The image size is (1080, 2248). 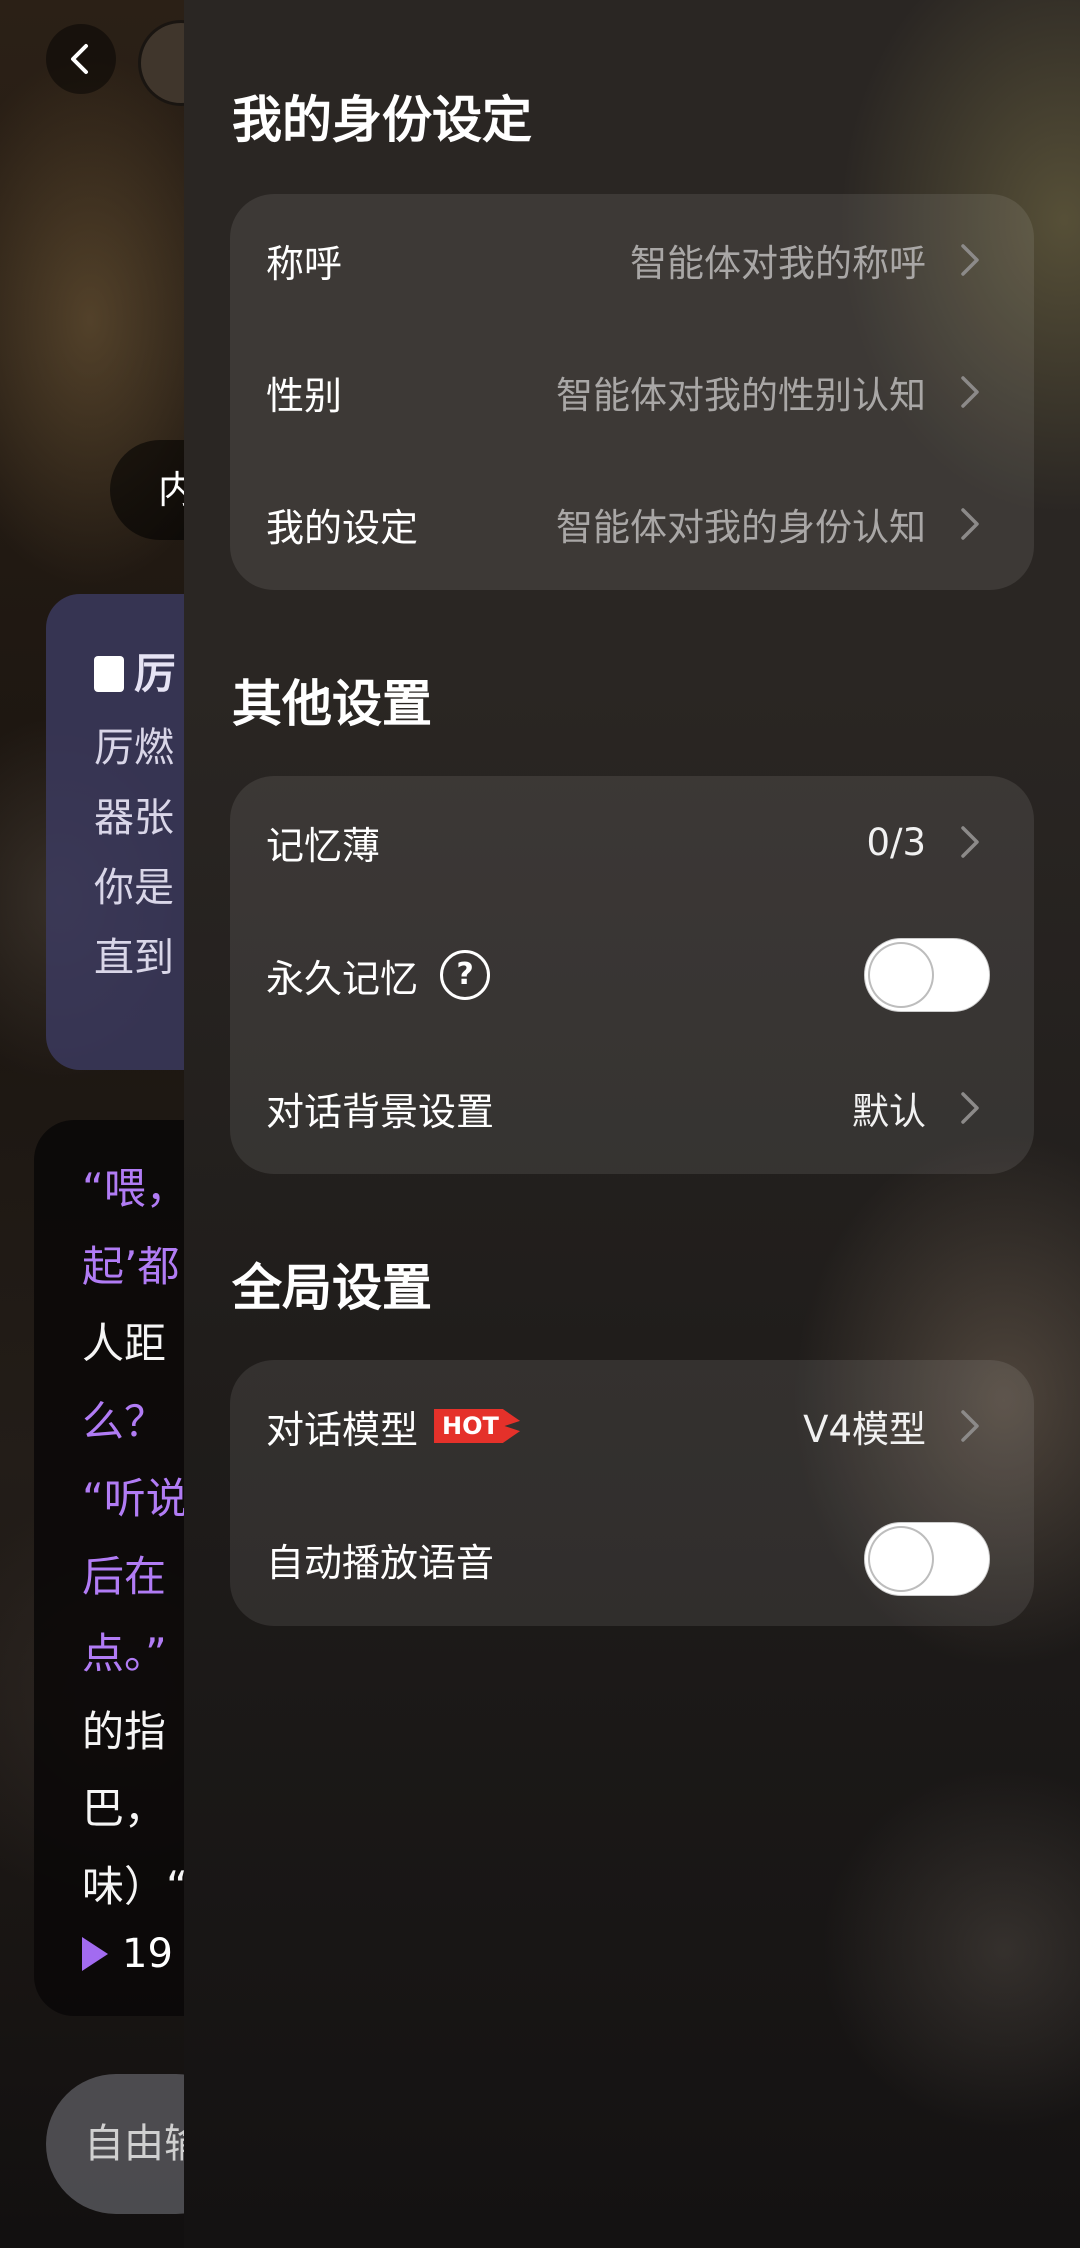 I want to click on row-value: 智能体对我的身份认知, so click(x=741, y=527).